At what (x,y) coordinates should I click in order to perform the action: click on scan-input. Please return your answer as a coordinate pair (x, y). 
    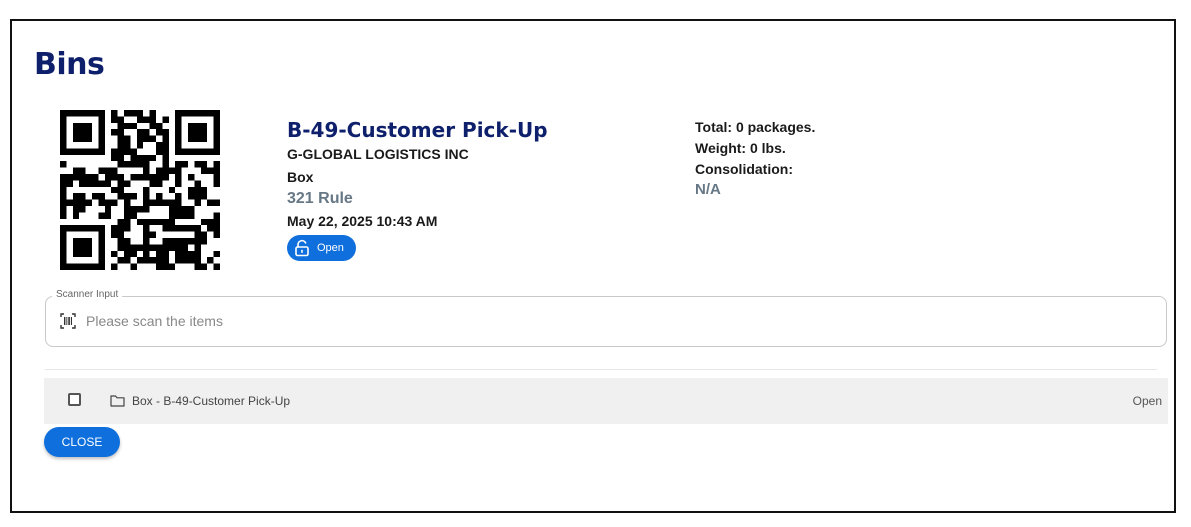
    Looking at the image, I should click on (616, 321).